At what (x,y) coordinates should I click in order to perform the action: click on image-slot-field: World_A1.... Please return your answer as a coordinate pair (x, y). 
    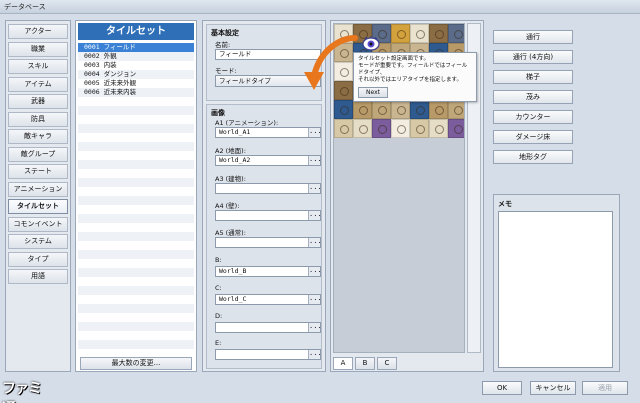
    Looking at the image, I should click on (268, 132).